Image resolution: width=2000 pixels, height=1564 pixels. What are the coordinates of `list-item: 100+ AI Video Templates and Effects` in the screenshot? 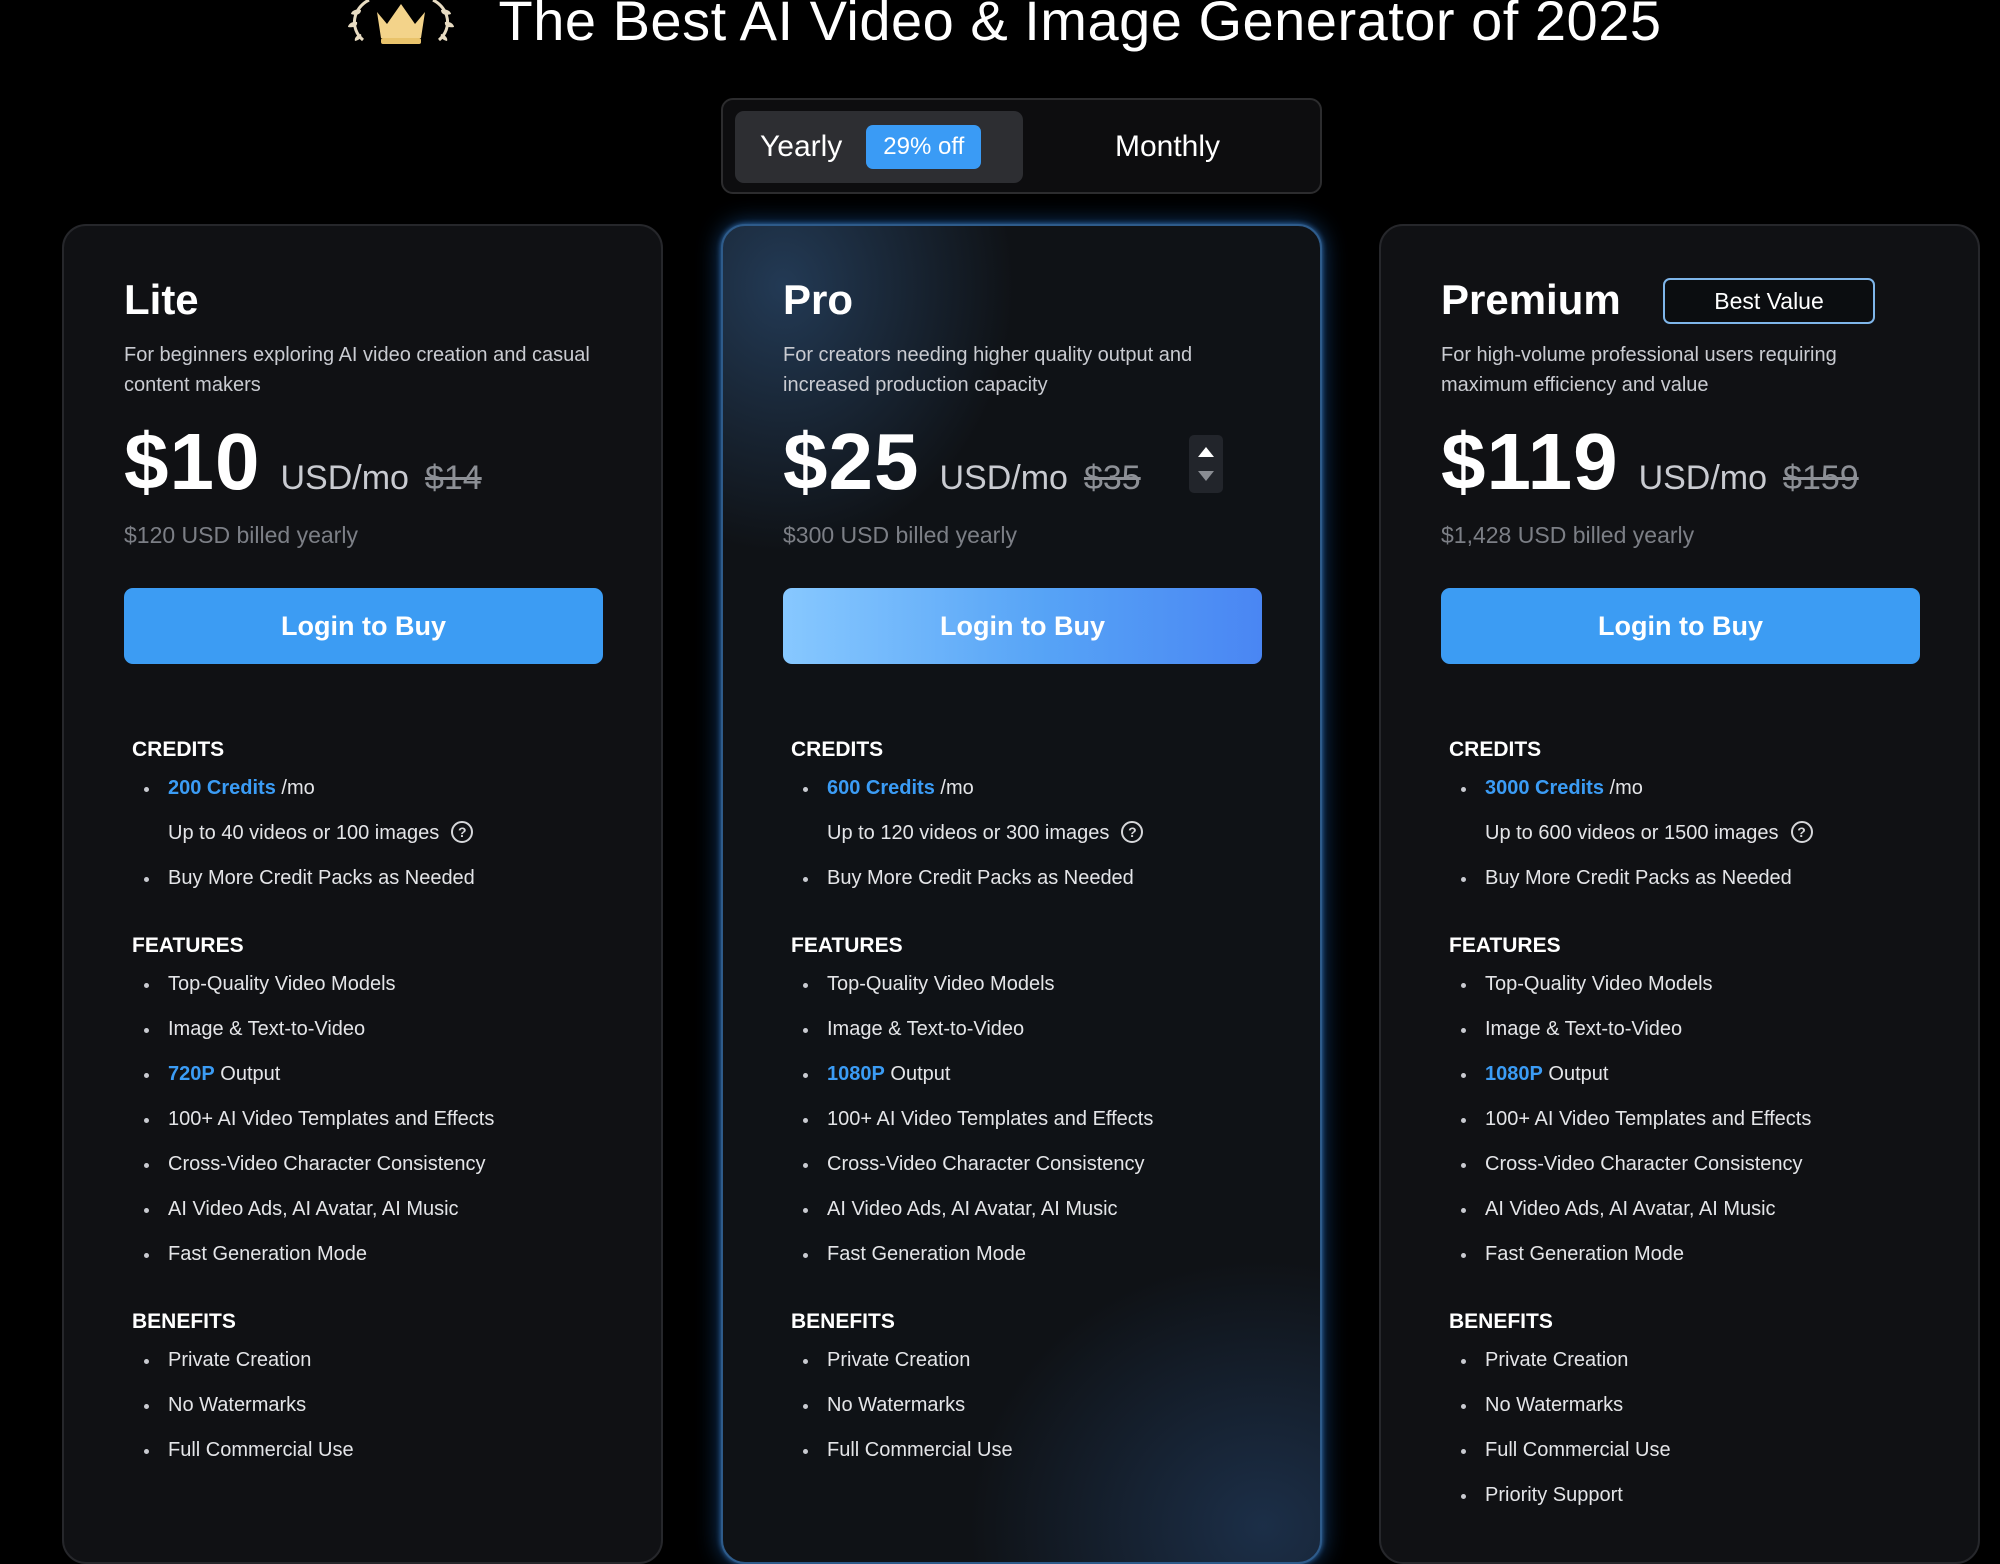 It's located at (372, 1119).